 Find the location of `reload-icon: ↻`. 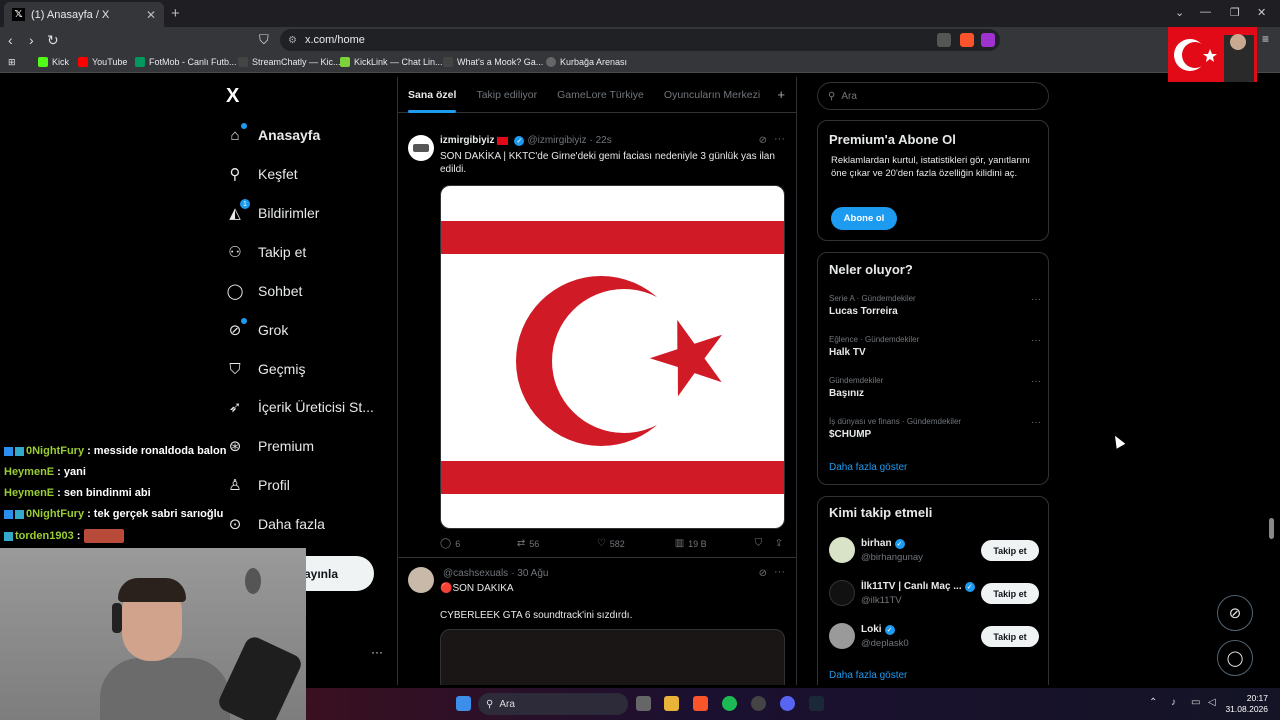

reload-icon: ↻ is located at coordinates (53, 40).